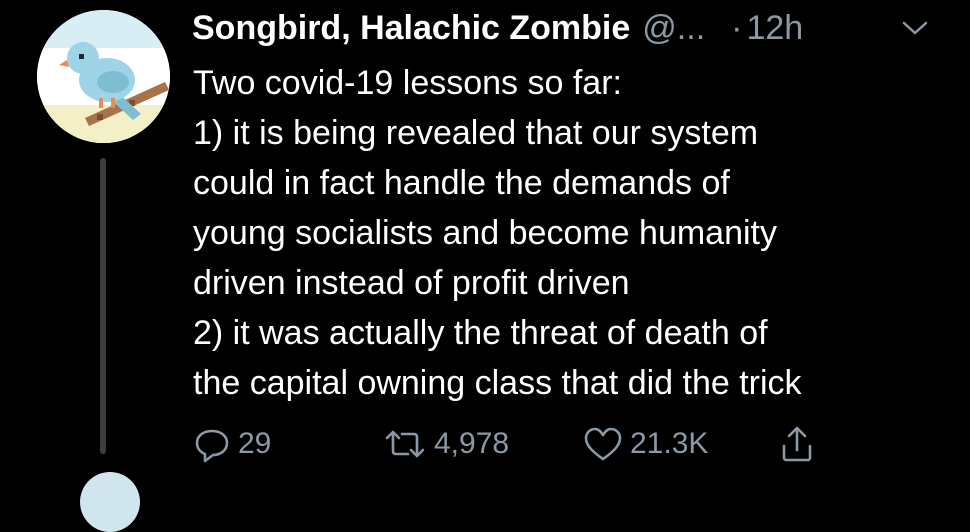 The height and width of the screenshot is (532, 970). Describe the element at coordinates (411, 28) in the screenshot. I see `display-name: Songbird, Halachic Zombie` at that location.